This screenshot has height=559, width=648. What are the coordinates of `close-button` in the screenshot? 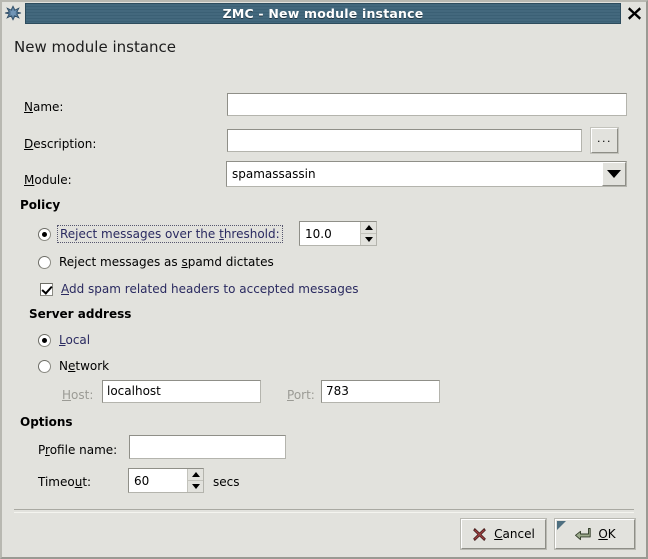 It's located at (634, 13).